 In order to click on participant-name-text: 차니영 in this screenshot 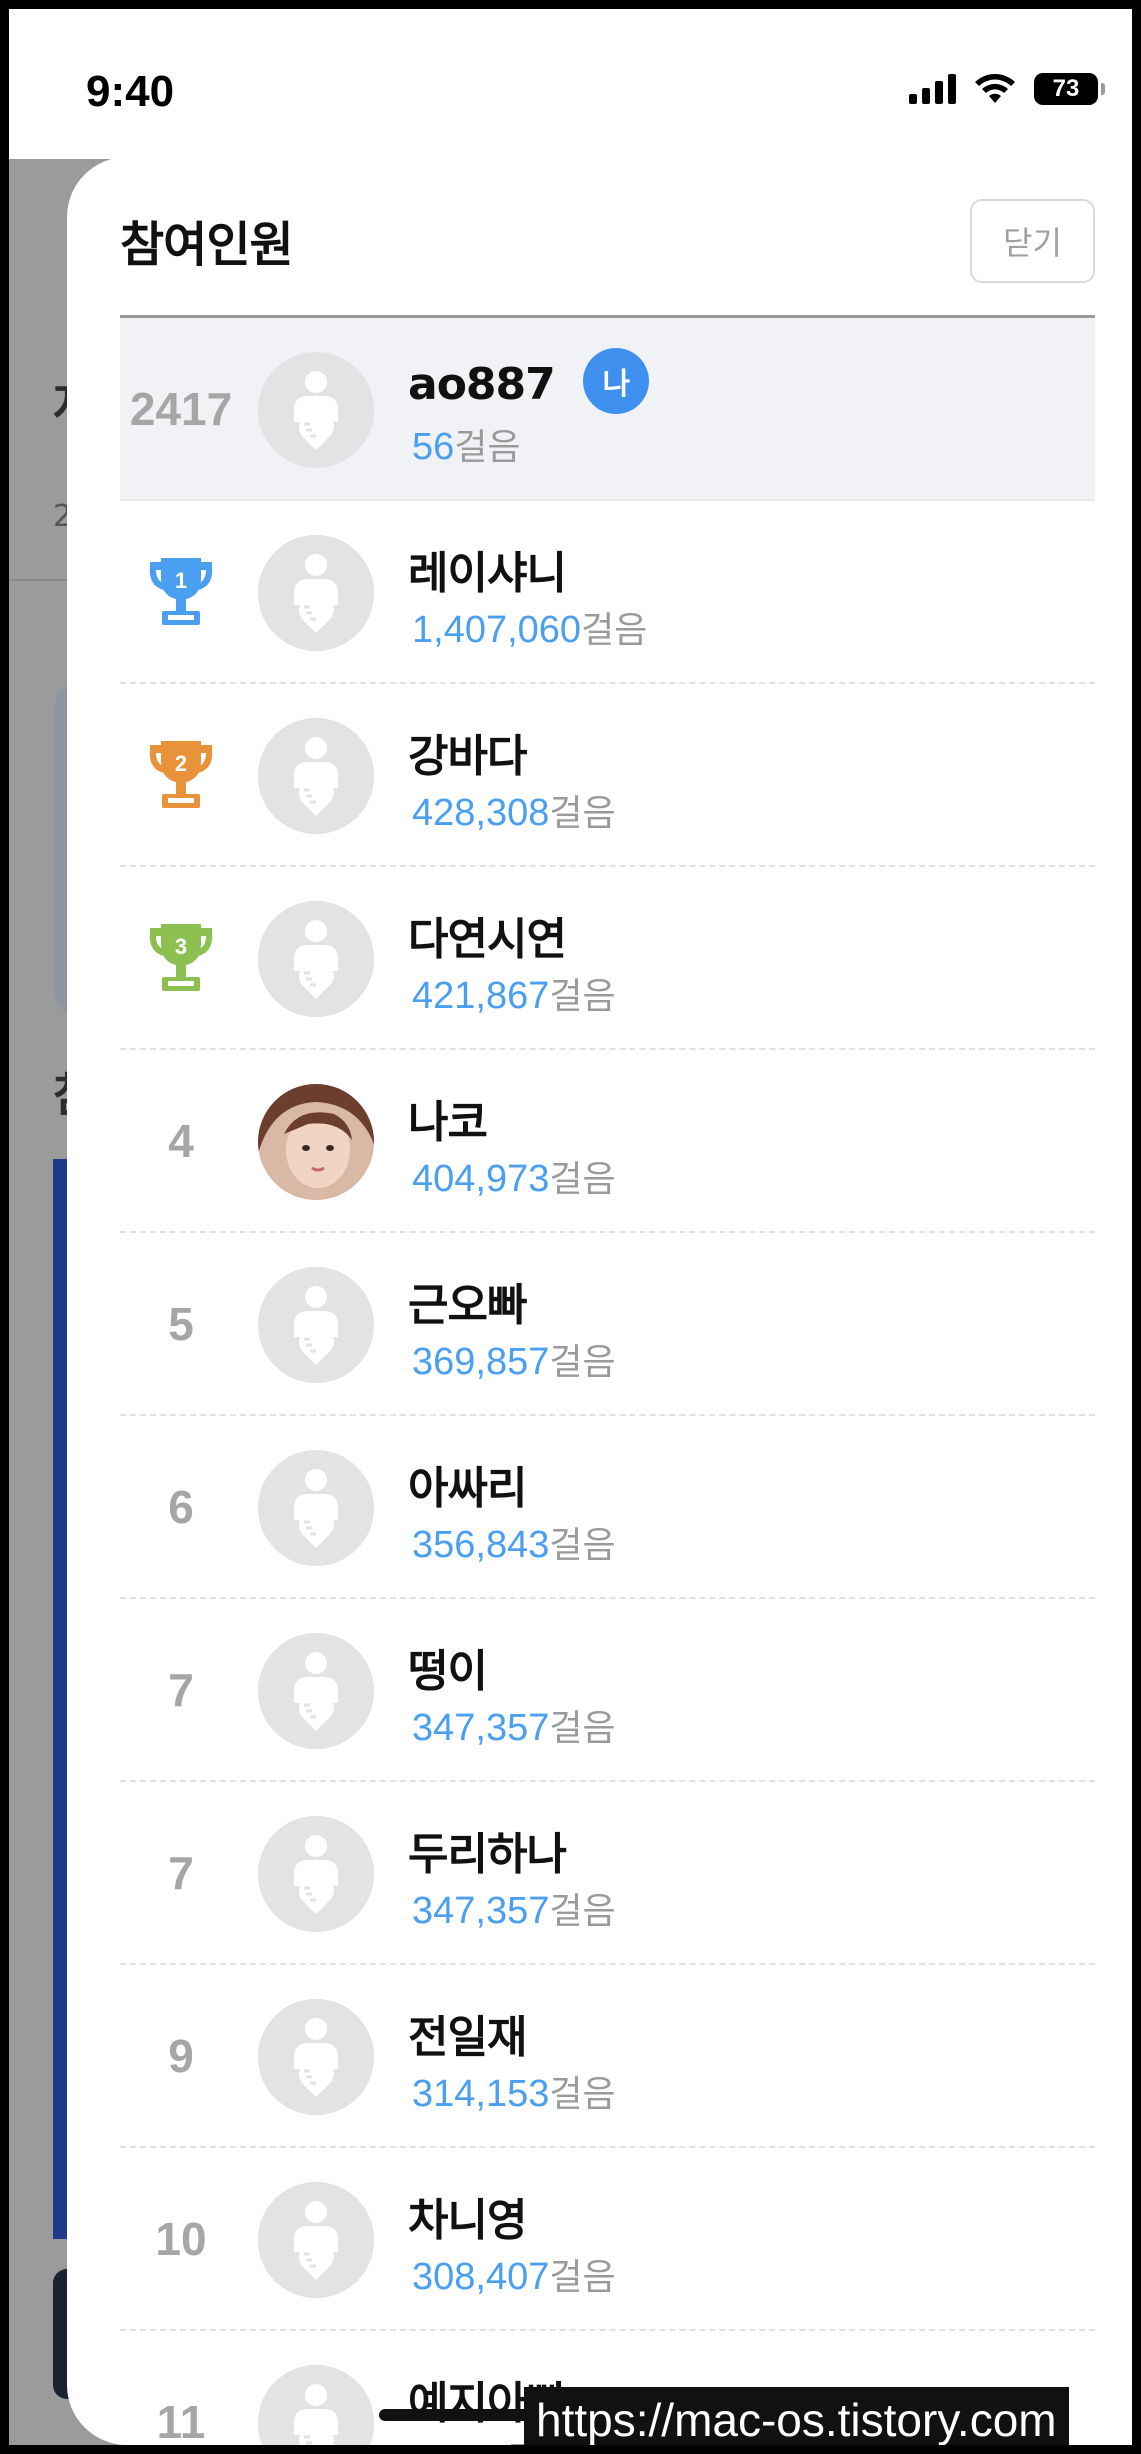, I will do `click(467, 2220)`.